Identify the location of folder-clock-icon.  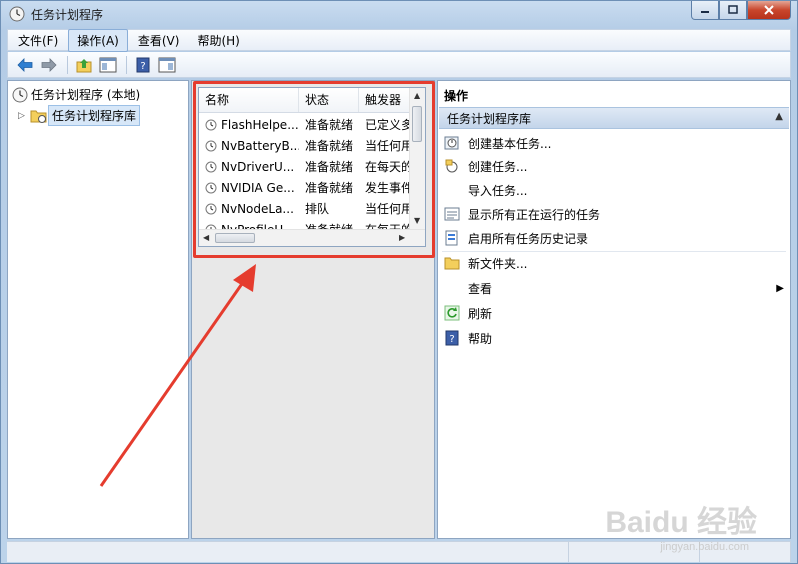
(38, 116).